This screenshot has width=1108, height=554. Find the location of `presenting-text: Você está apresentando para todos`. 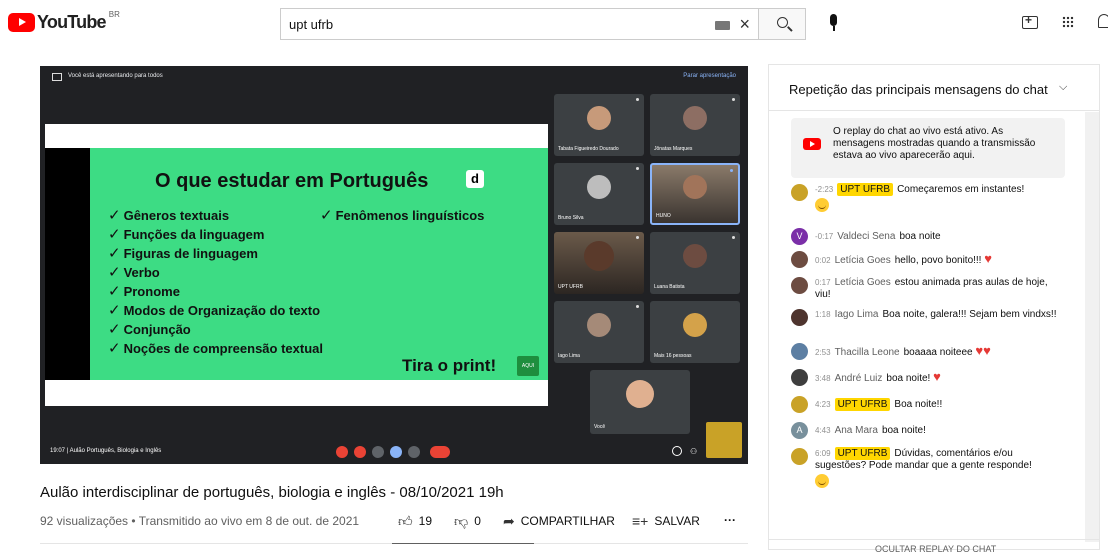

presenting-text: Você está apresentando para todos is located at coordinates (115, 76).